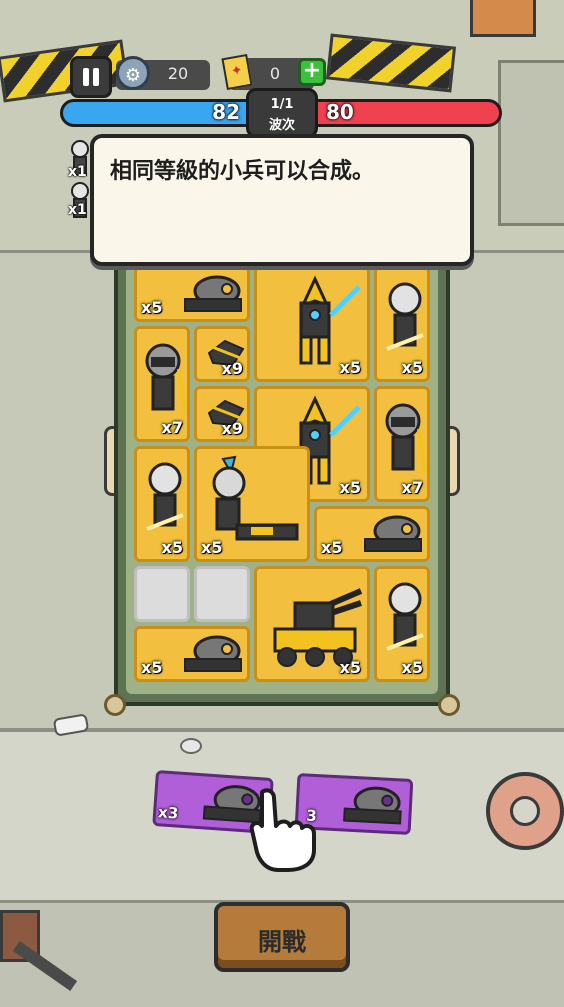  Describe the element at coordinates (91, 77) in the screenshot. I see `pause-button` at that location.